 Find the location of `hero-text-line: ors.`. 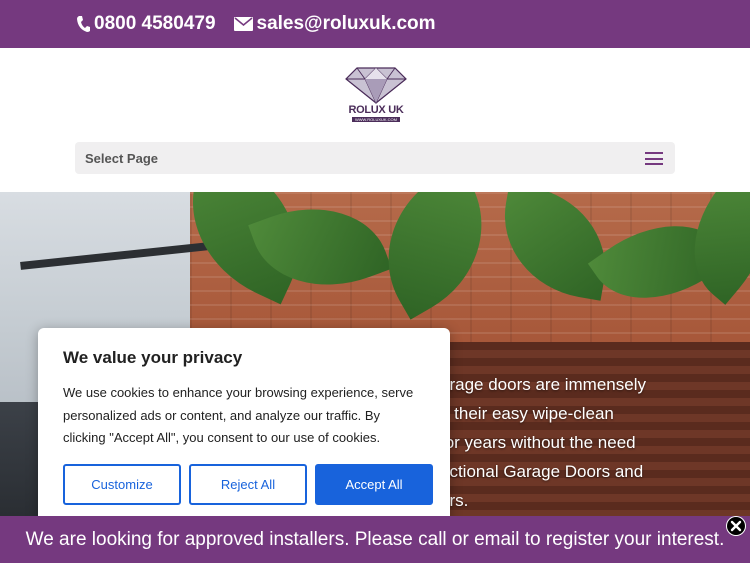

hero-text-line: ors. is located at coordinates (454, 500).